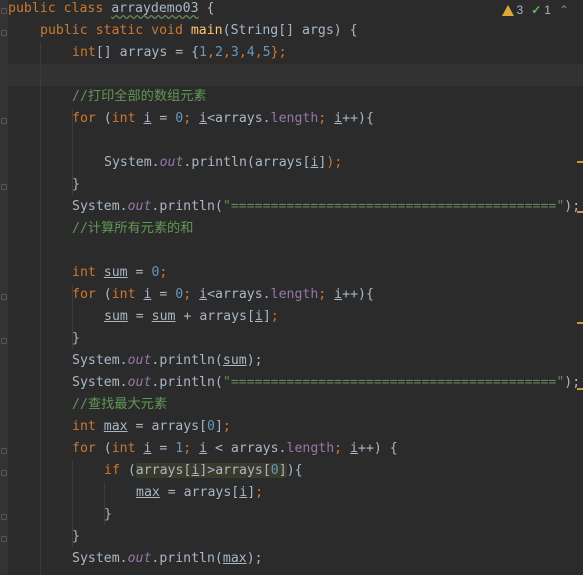 Image resolution: width=583 pixels, height=575 pixels. I want to click on code-line: System.out.println(sum);, so click(167, 361).